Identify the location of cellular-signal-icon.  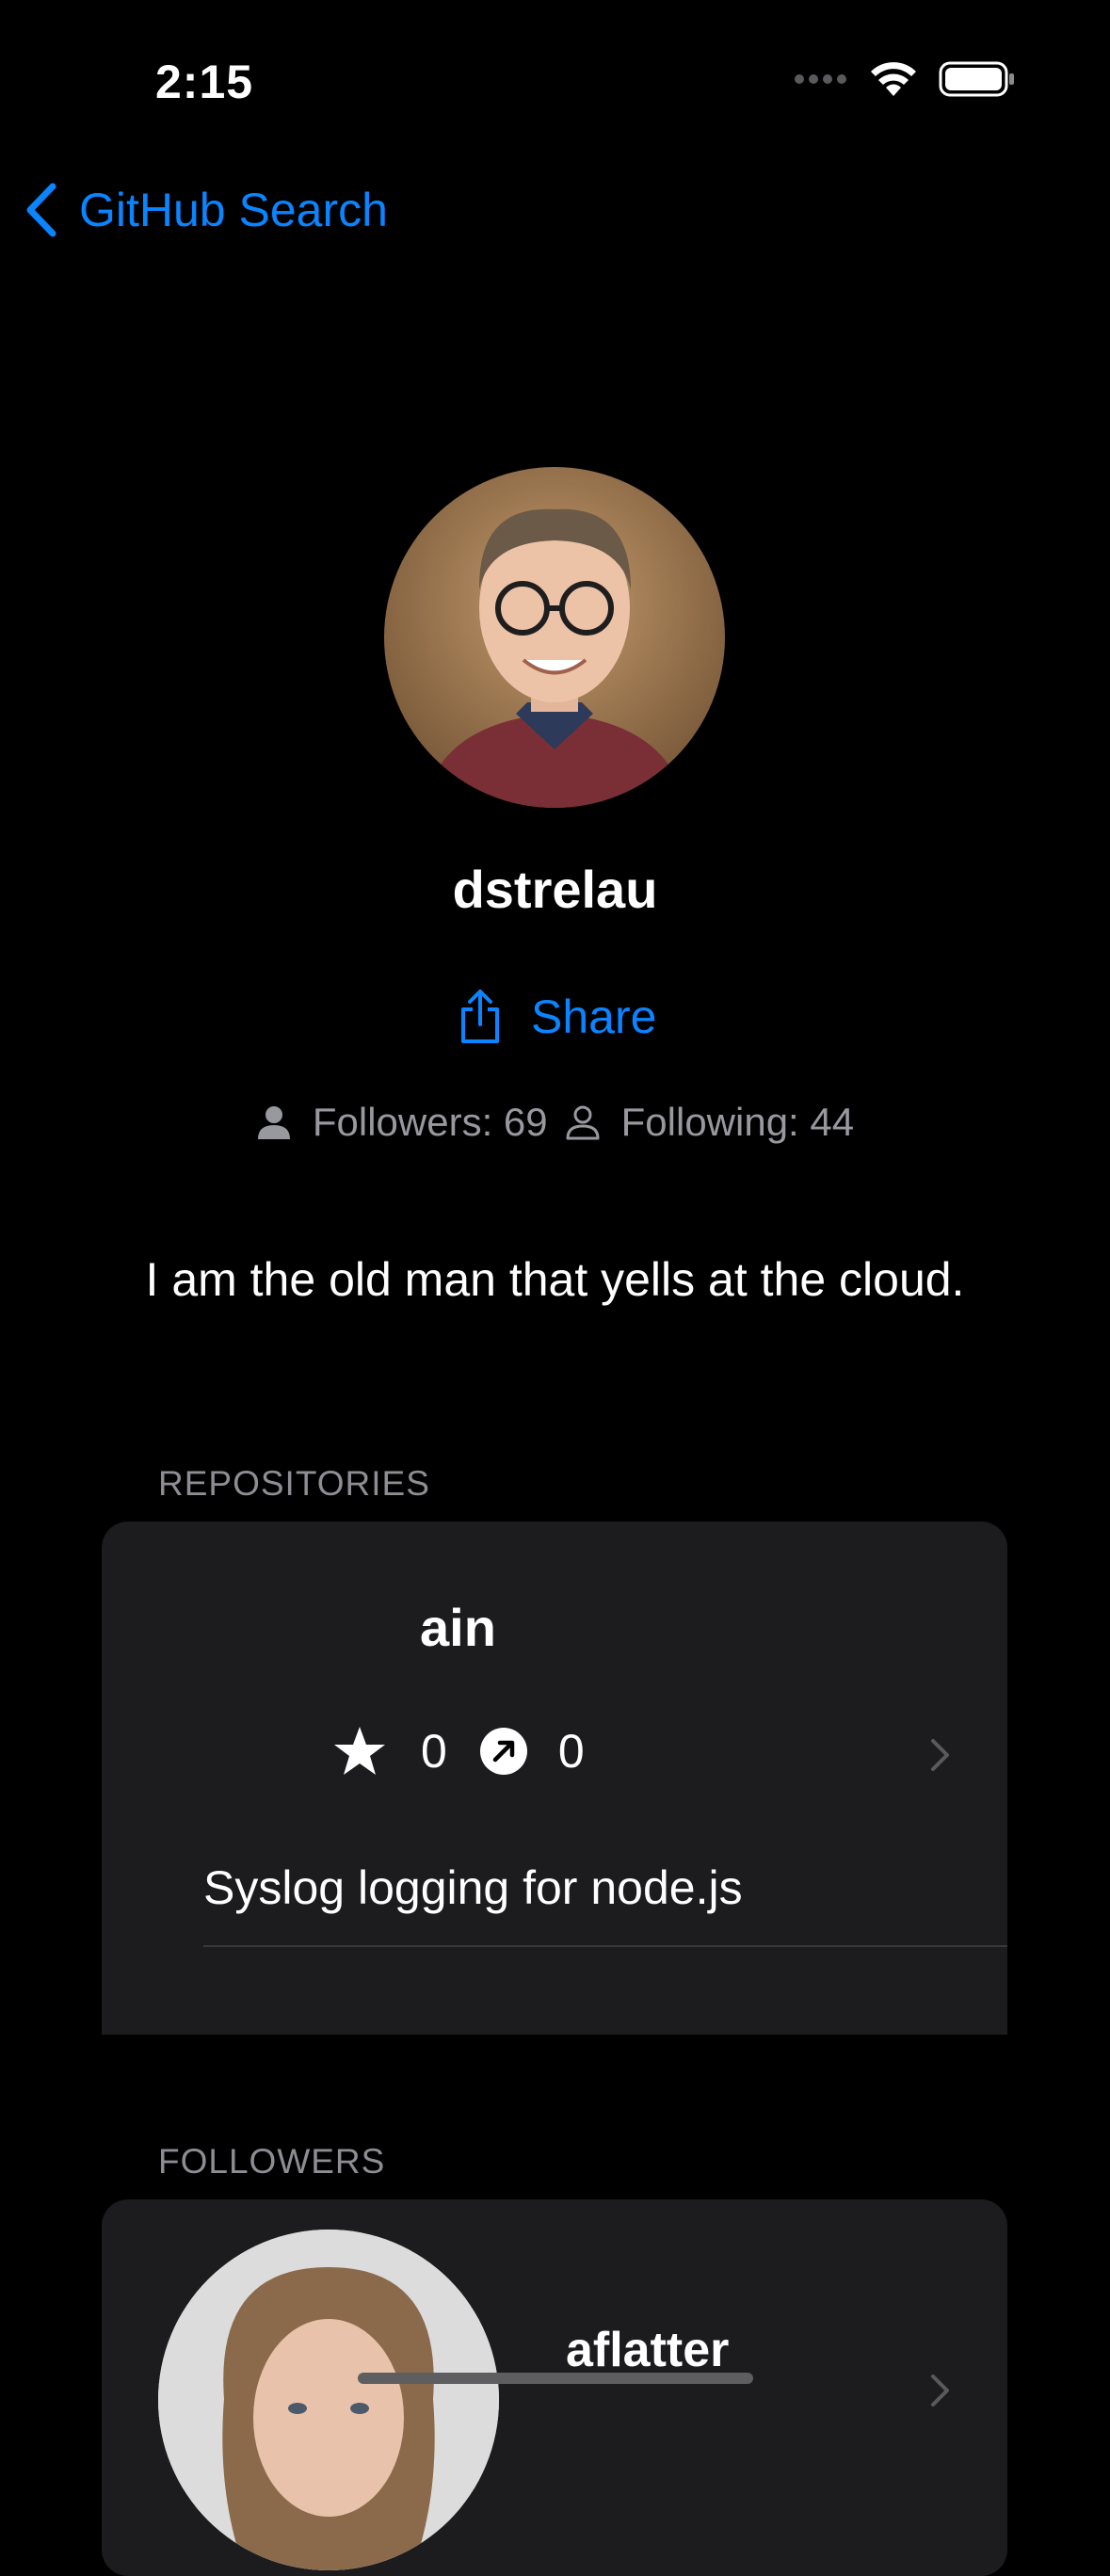
(820, 79).